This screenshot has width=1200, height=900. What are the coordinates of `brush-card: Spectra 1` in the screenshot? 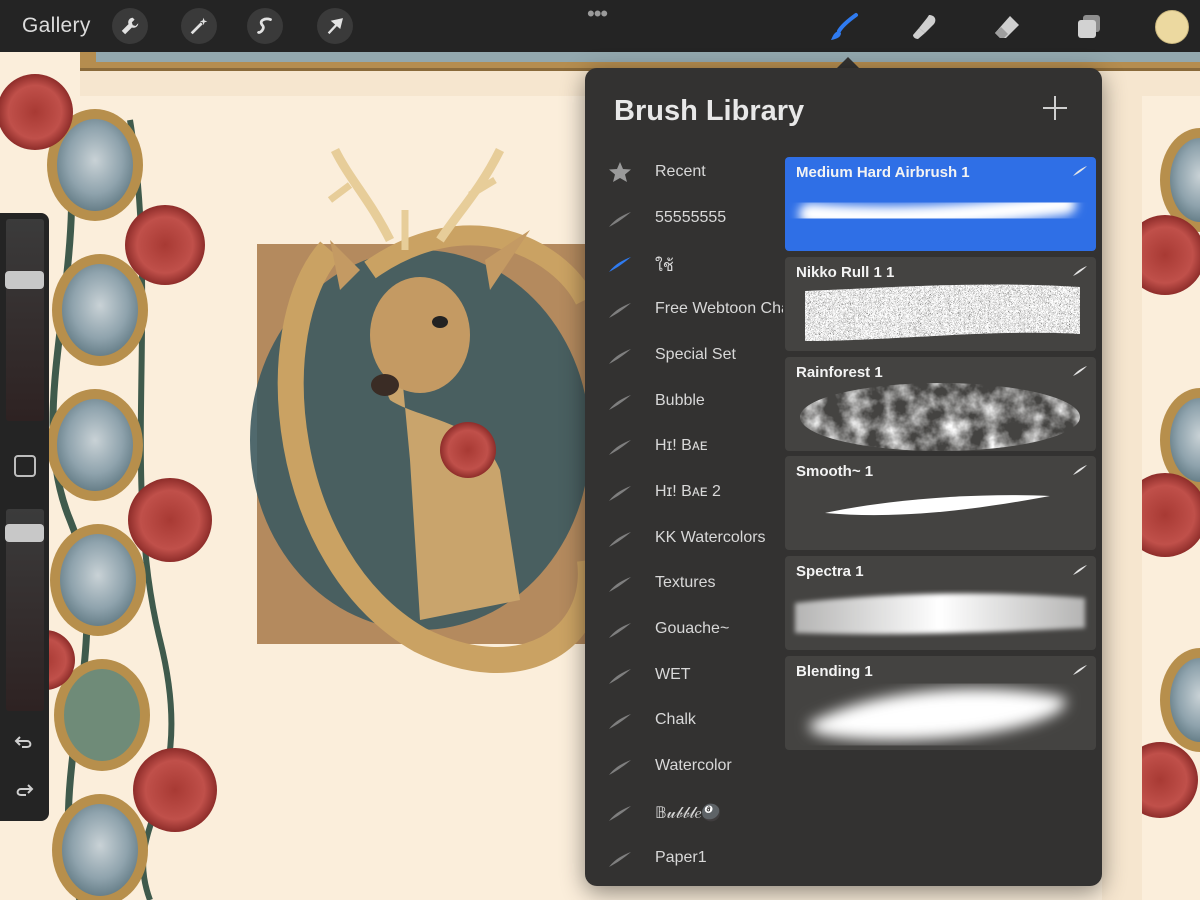 It's located at (940, 603).